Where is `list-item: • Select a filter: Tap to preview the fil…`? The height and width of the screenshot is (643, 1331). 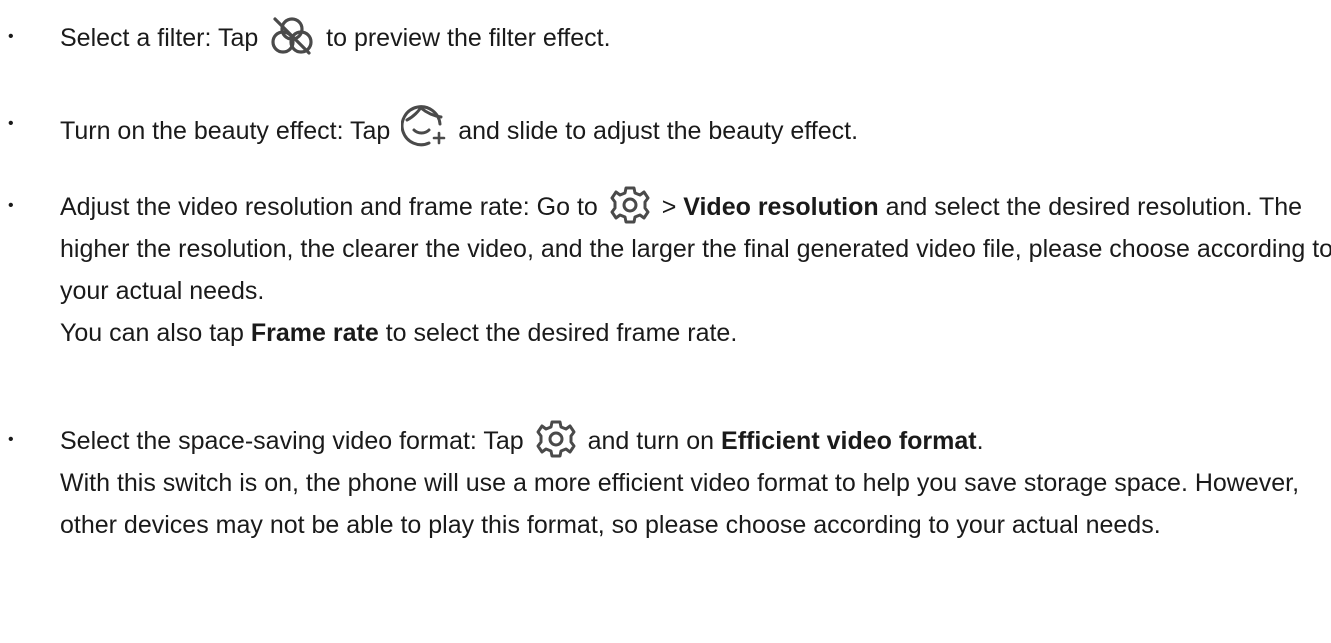 list-item: • Select a filter: Tap to preview the fil… is located at coordinates (665, 37).